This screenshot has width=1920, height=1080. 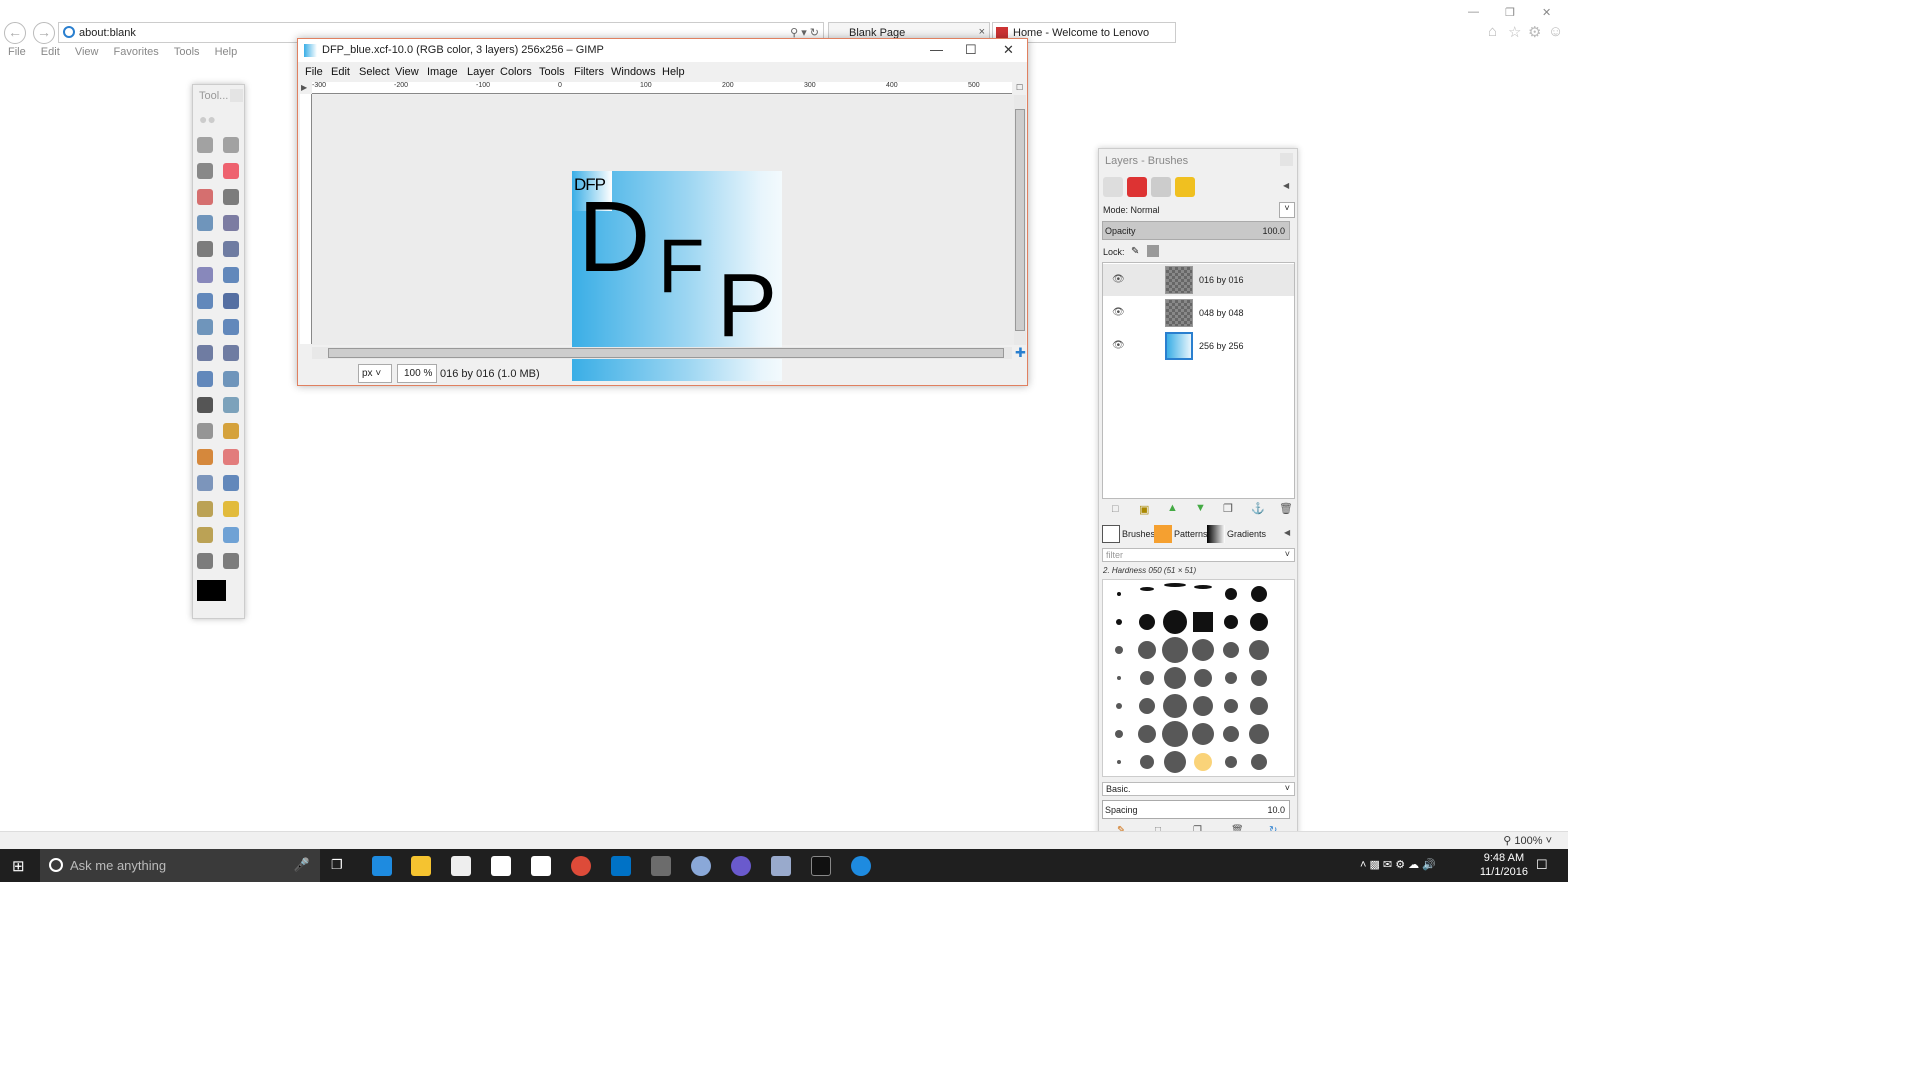 I want to click on menu-tools: Tools, so click(x=187, y=52).